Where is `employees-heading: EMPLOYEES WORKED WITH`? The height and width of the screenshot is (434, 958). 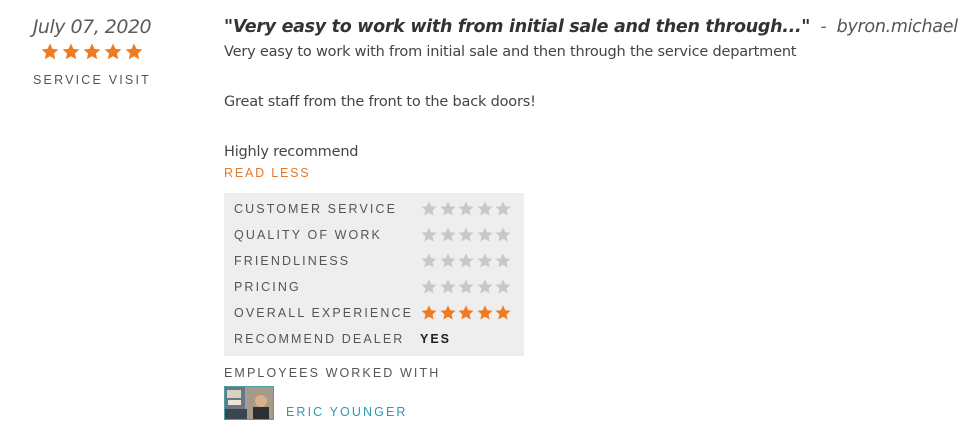 employees-heading: EMPLOYEES WORKED WITH is located at coordinates (332, 373).